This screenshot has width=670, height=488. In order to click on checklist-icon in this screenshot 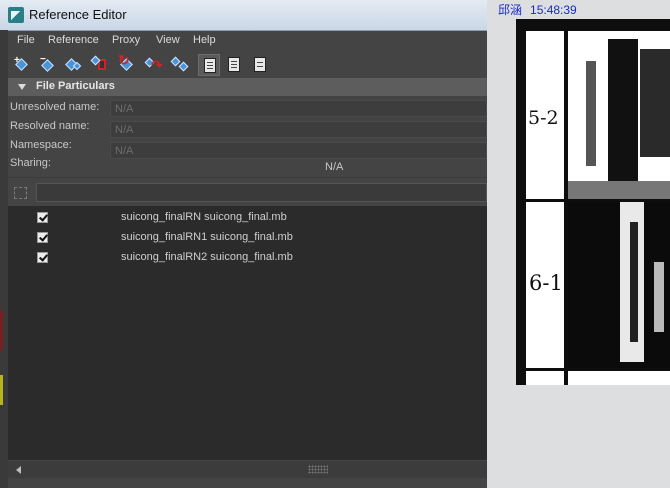, I will do `click(210, 65)`.